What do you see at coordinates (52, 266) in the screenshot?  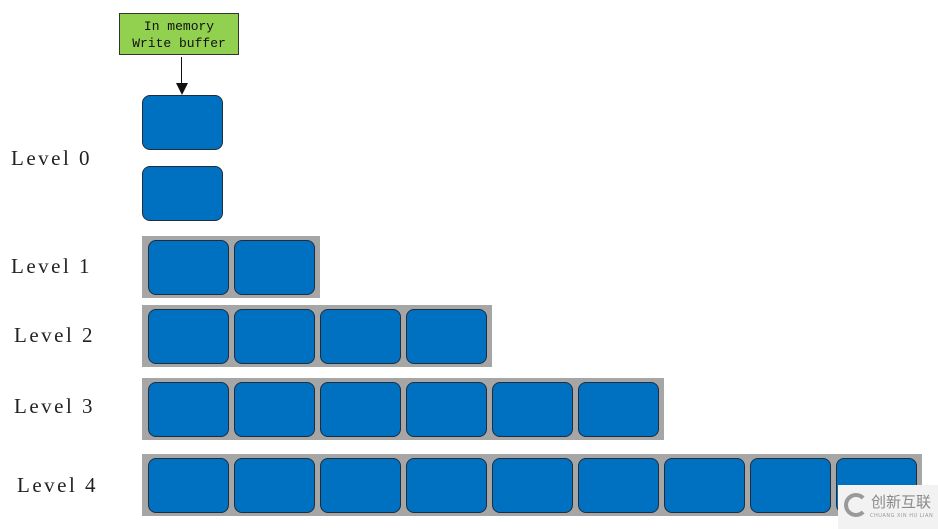 I see `level-1-label: Level 1` at bounding box center [52, 266].